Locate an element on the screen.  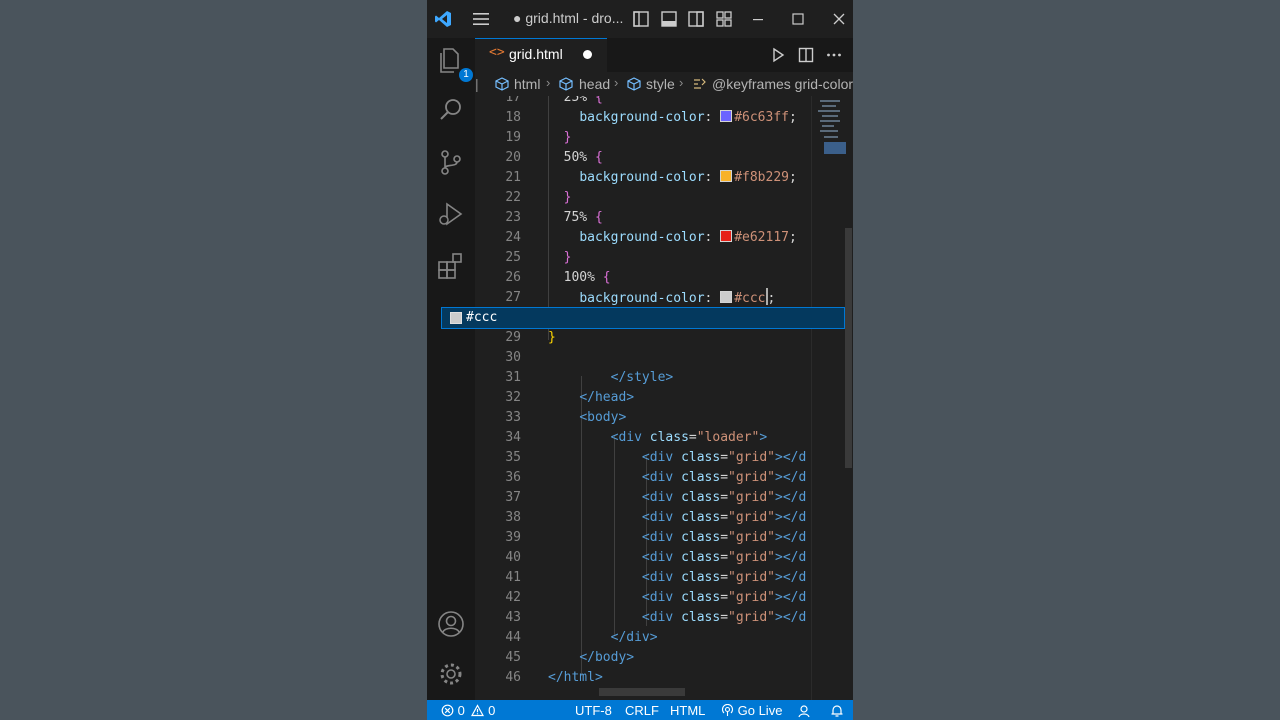
split-editor-icon is located at coordinates (806, 55).